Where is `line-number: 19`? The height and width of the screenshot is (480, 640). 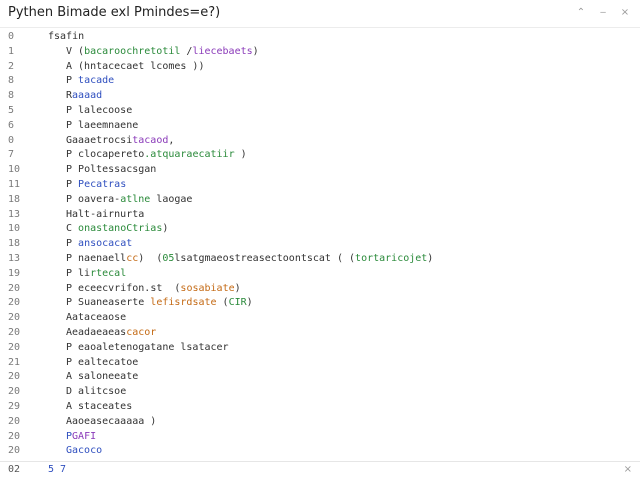 line-number: 19 is located at coordinates (14, 273).